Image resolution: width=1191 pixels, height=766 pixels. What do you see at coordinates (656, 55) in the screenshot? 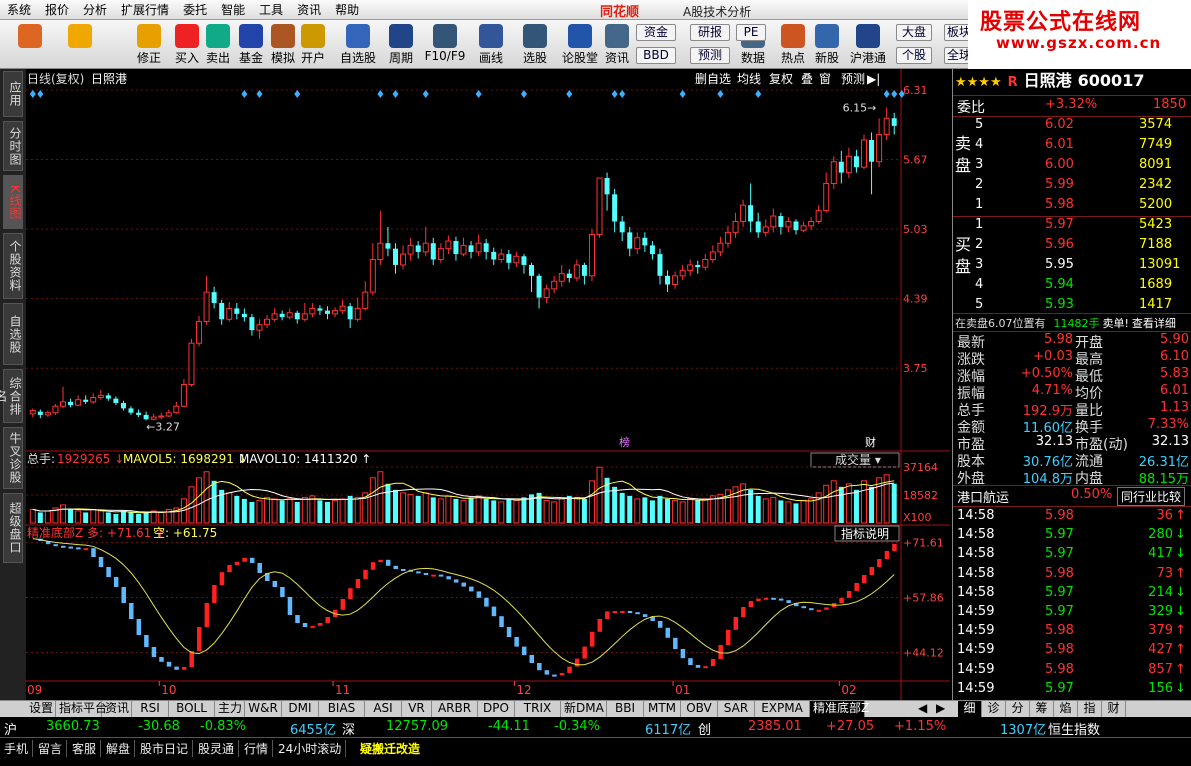
I see `toolbar-box-2: BBD` at bounding box center [656, 55].